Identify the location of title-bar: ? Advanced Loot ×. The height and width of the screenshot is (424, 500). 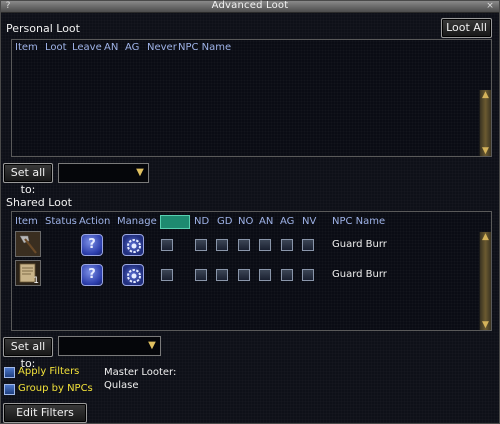
(250, 6).